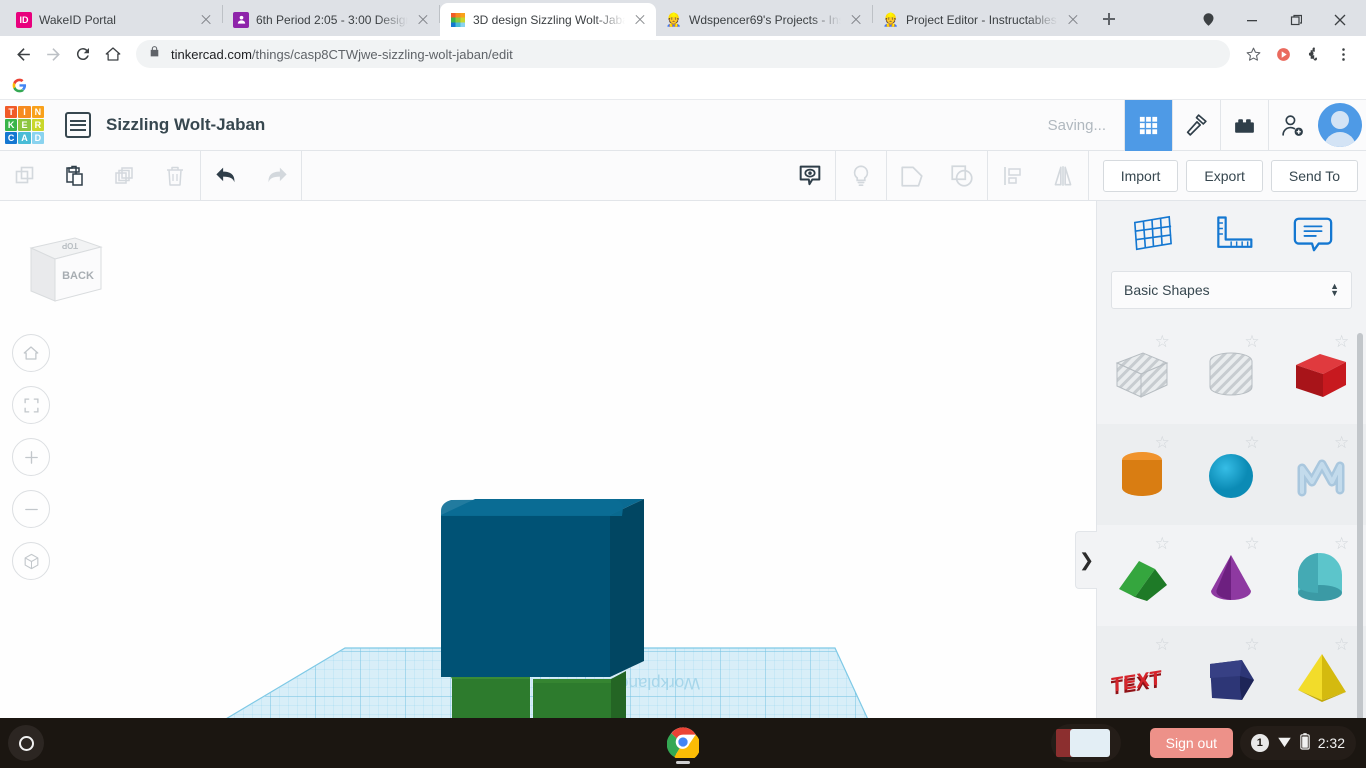 This screenshot has width=1366, height=768. Describe the element at coordinates (53, 54) in the screenshot. I see `forward-icon` at that location.